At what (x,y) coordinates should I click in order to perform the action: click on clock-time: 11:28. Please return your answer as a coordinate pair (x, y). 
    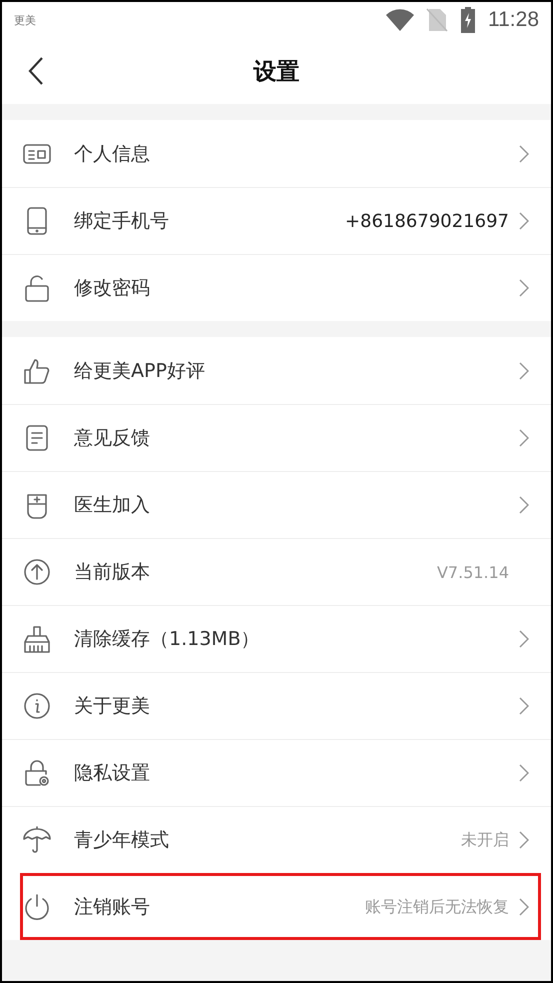
    Looking at the image, I should click on (513, 20).